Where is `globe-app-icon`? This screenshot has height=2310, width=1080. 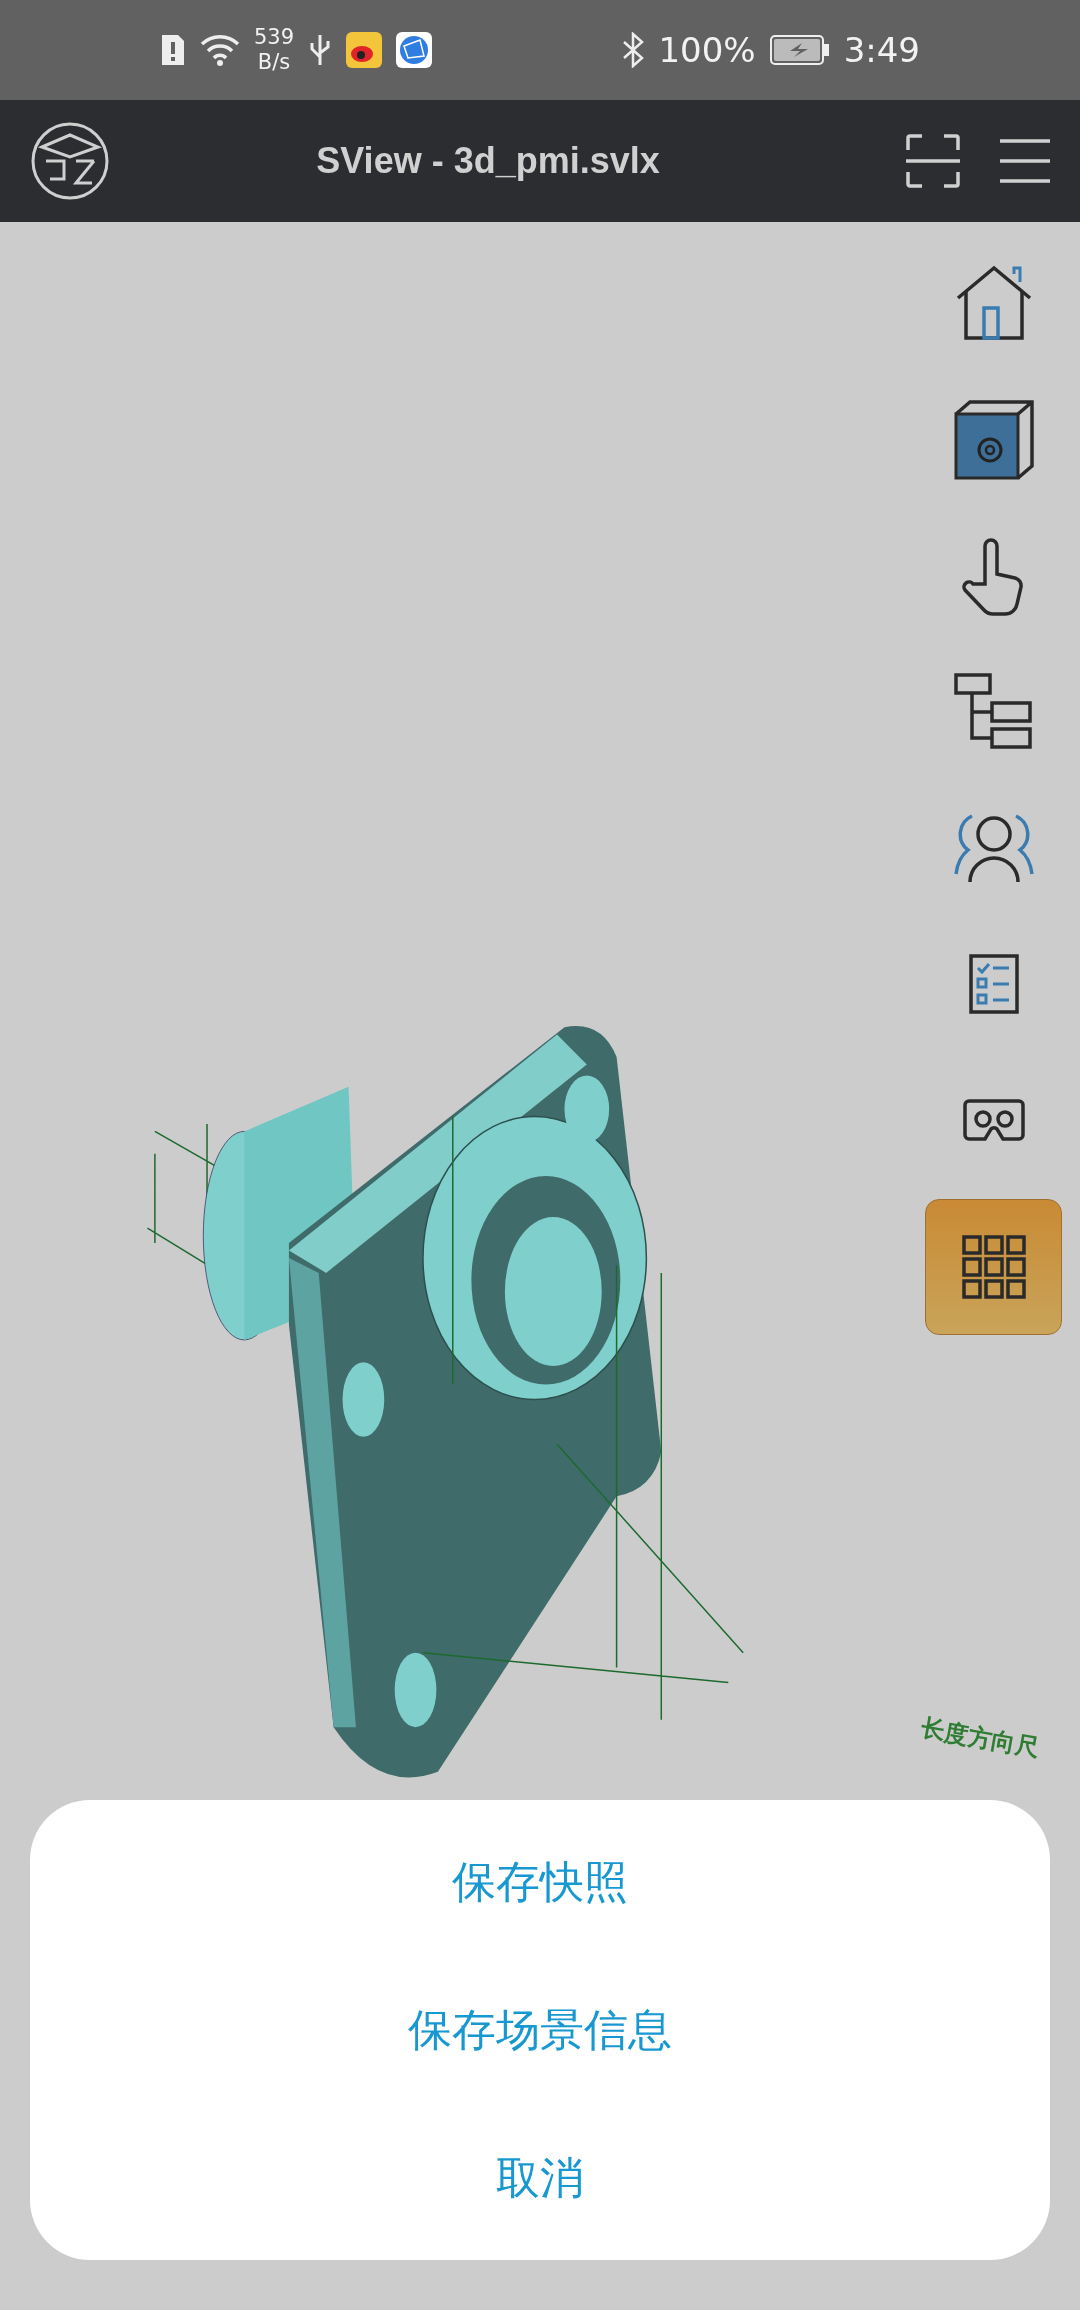 globe-app-icon is located at coordinates (414, 50).